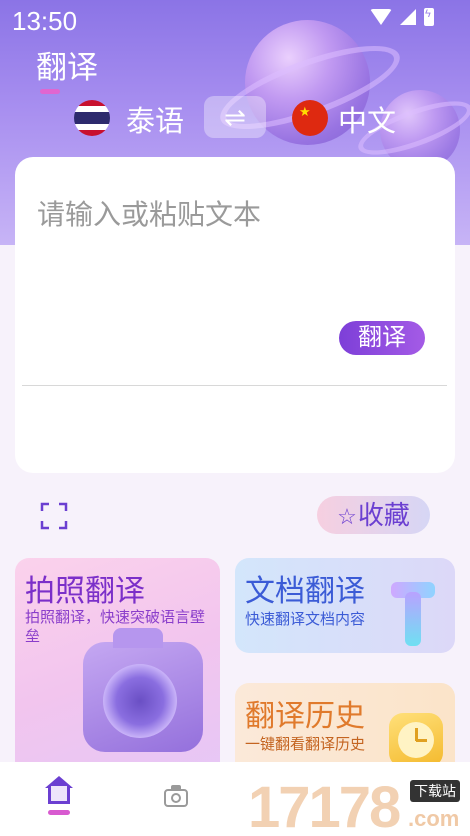 The width and height of the screenshot is (470, 836). I want to click on battery-icon, so click(429, 17).